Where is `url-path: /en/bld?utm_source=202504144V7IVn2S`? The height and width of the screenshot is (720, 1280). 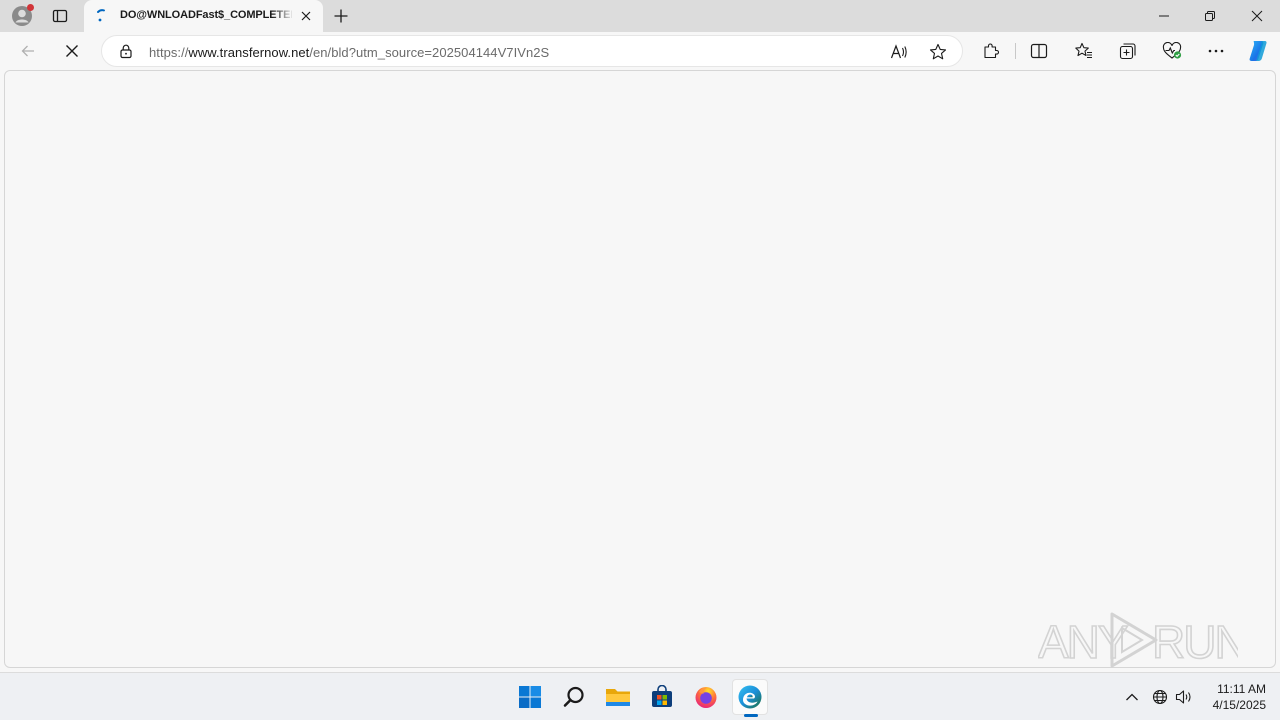
url-path: /en/bld?utm_source=202504144V7IVn2S is located at coordinates (429, 52).